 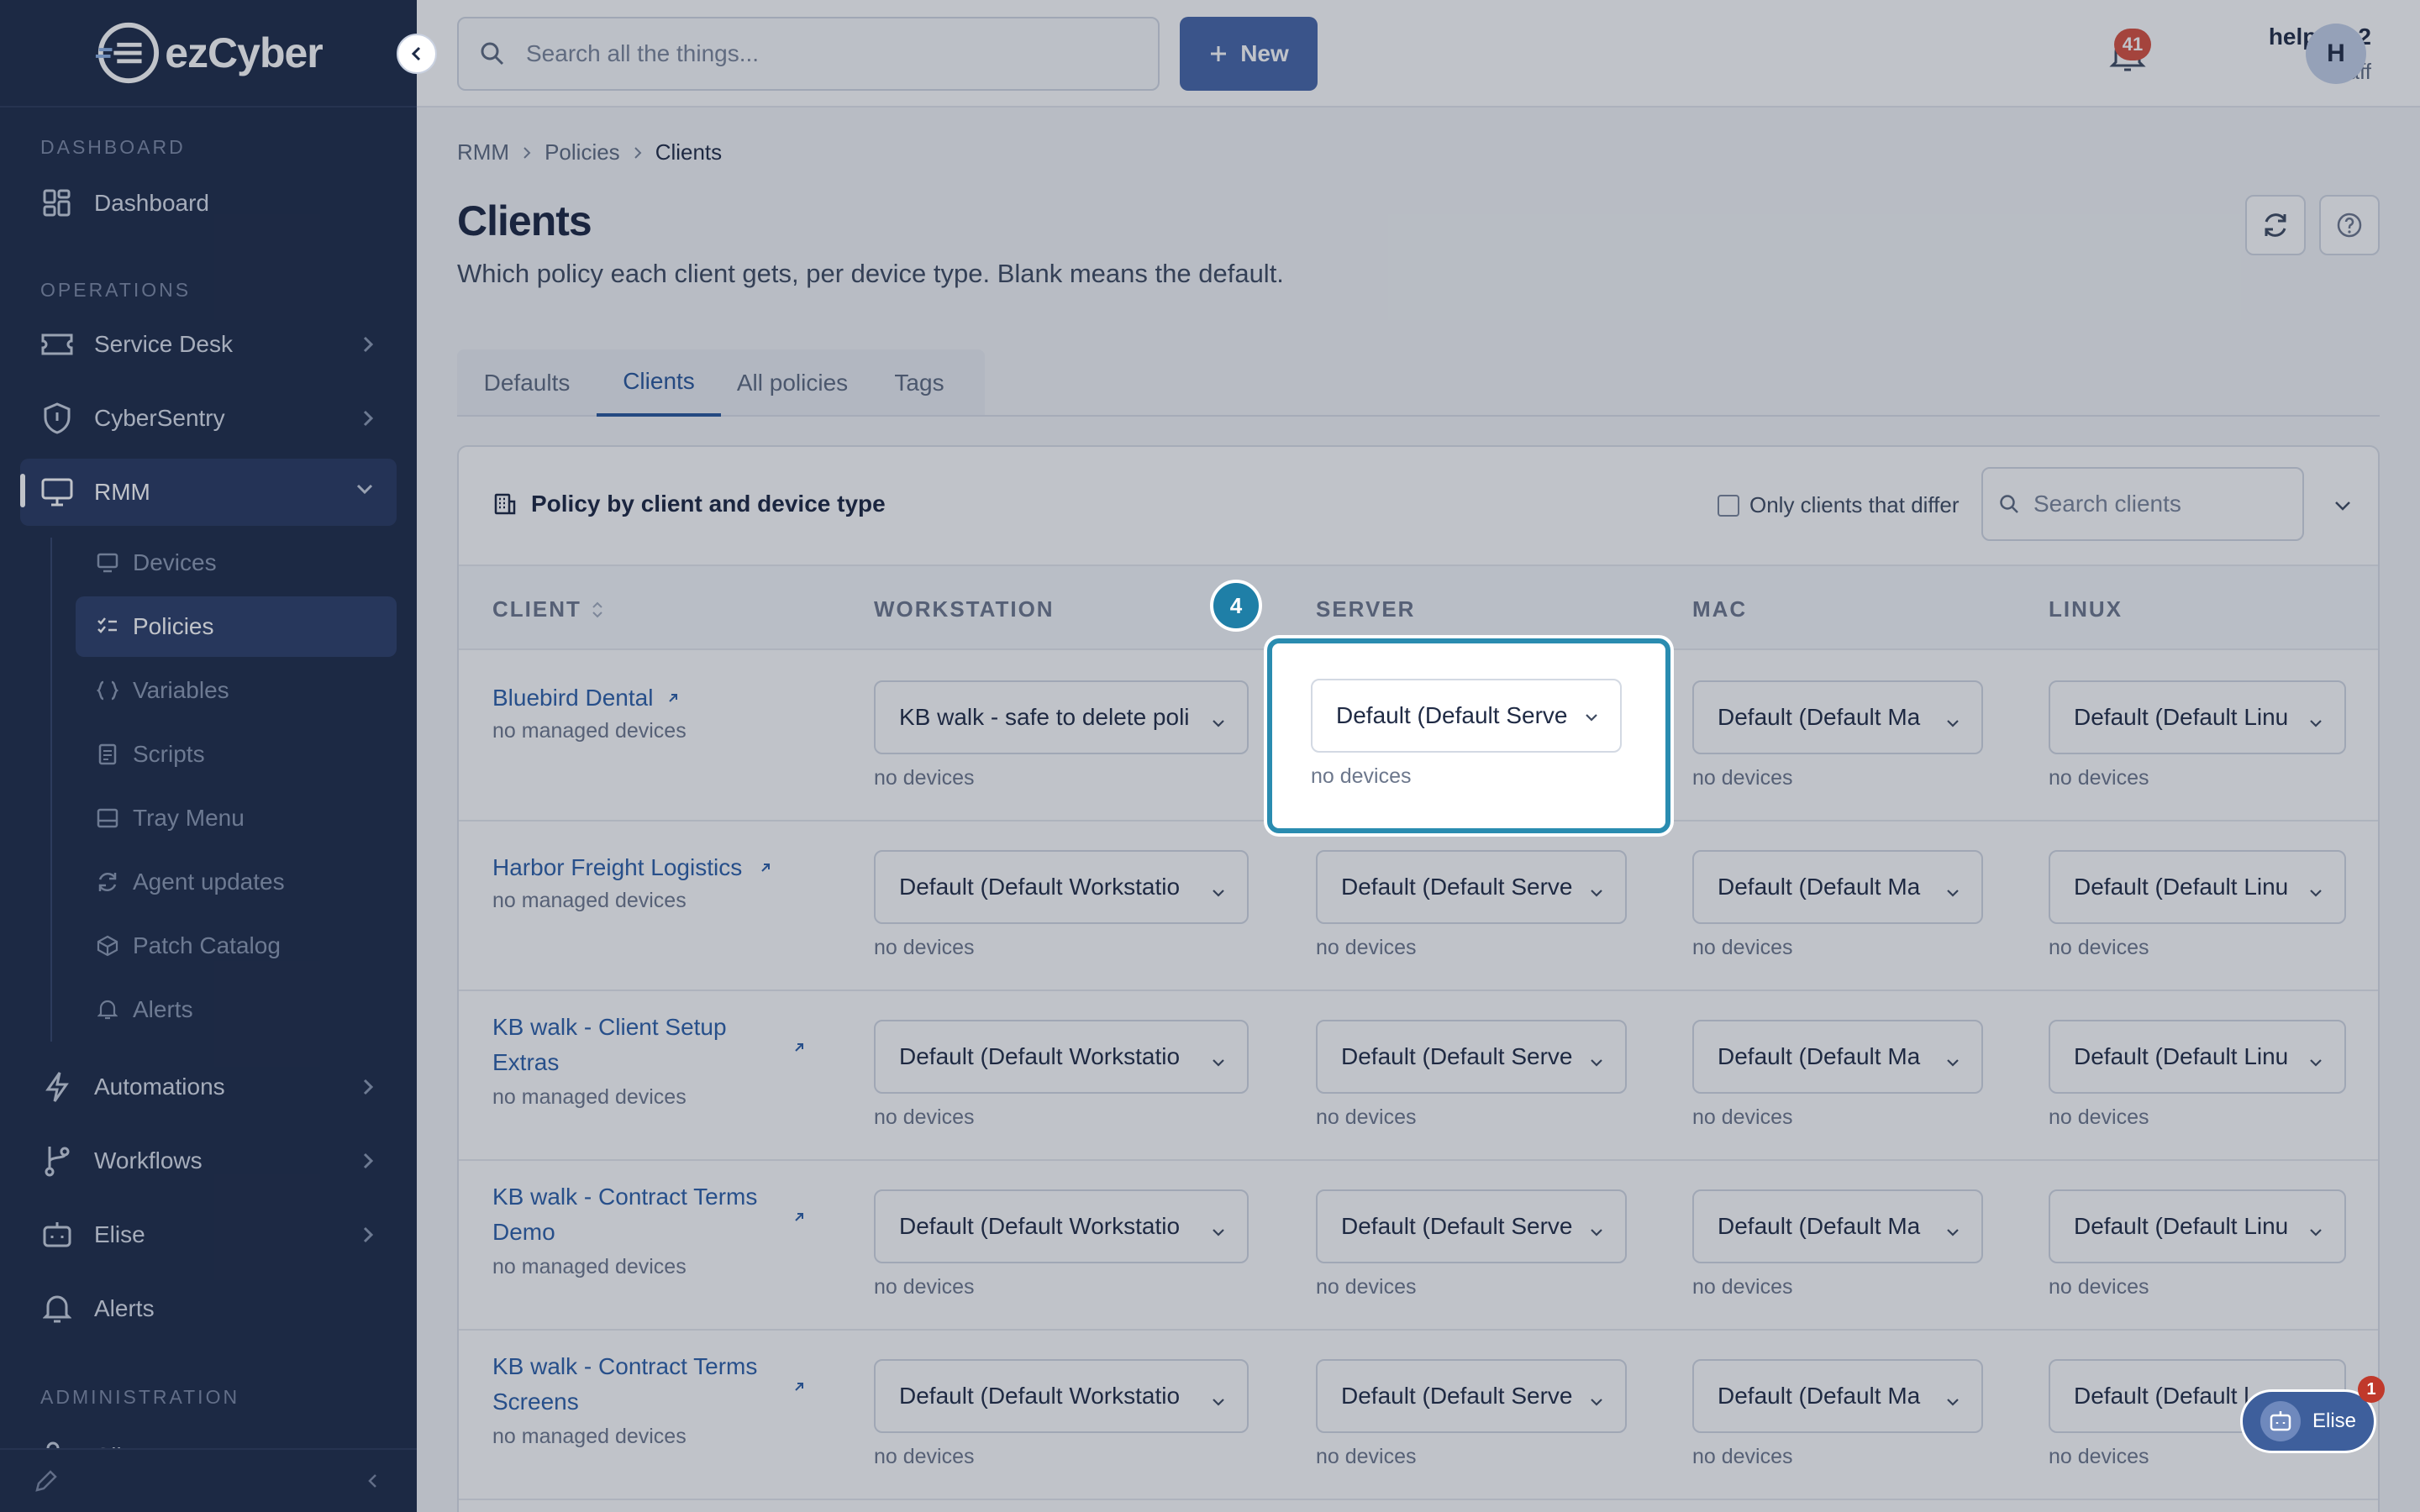 I want to click on elise-assistant-button: Elise, so click(x=2308, y=1421).